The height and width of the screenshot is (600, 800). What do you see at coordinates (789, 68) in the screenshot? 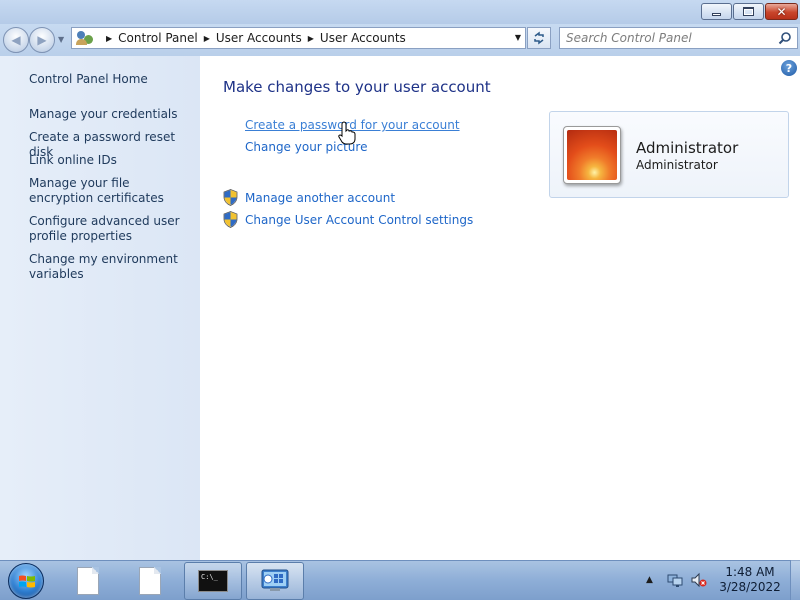
I see `help-icon: ?` at bounding box center [789, 68].